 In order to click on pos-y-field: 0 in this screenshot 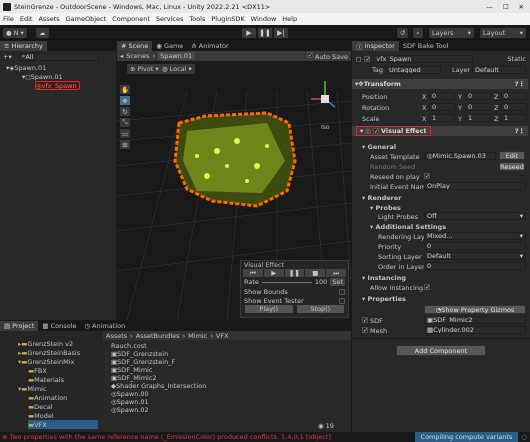, I will do `click(478, 96)`.